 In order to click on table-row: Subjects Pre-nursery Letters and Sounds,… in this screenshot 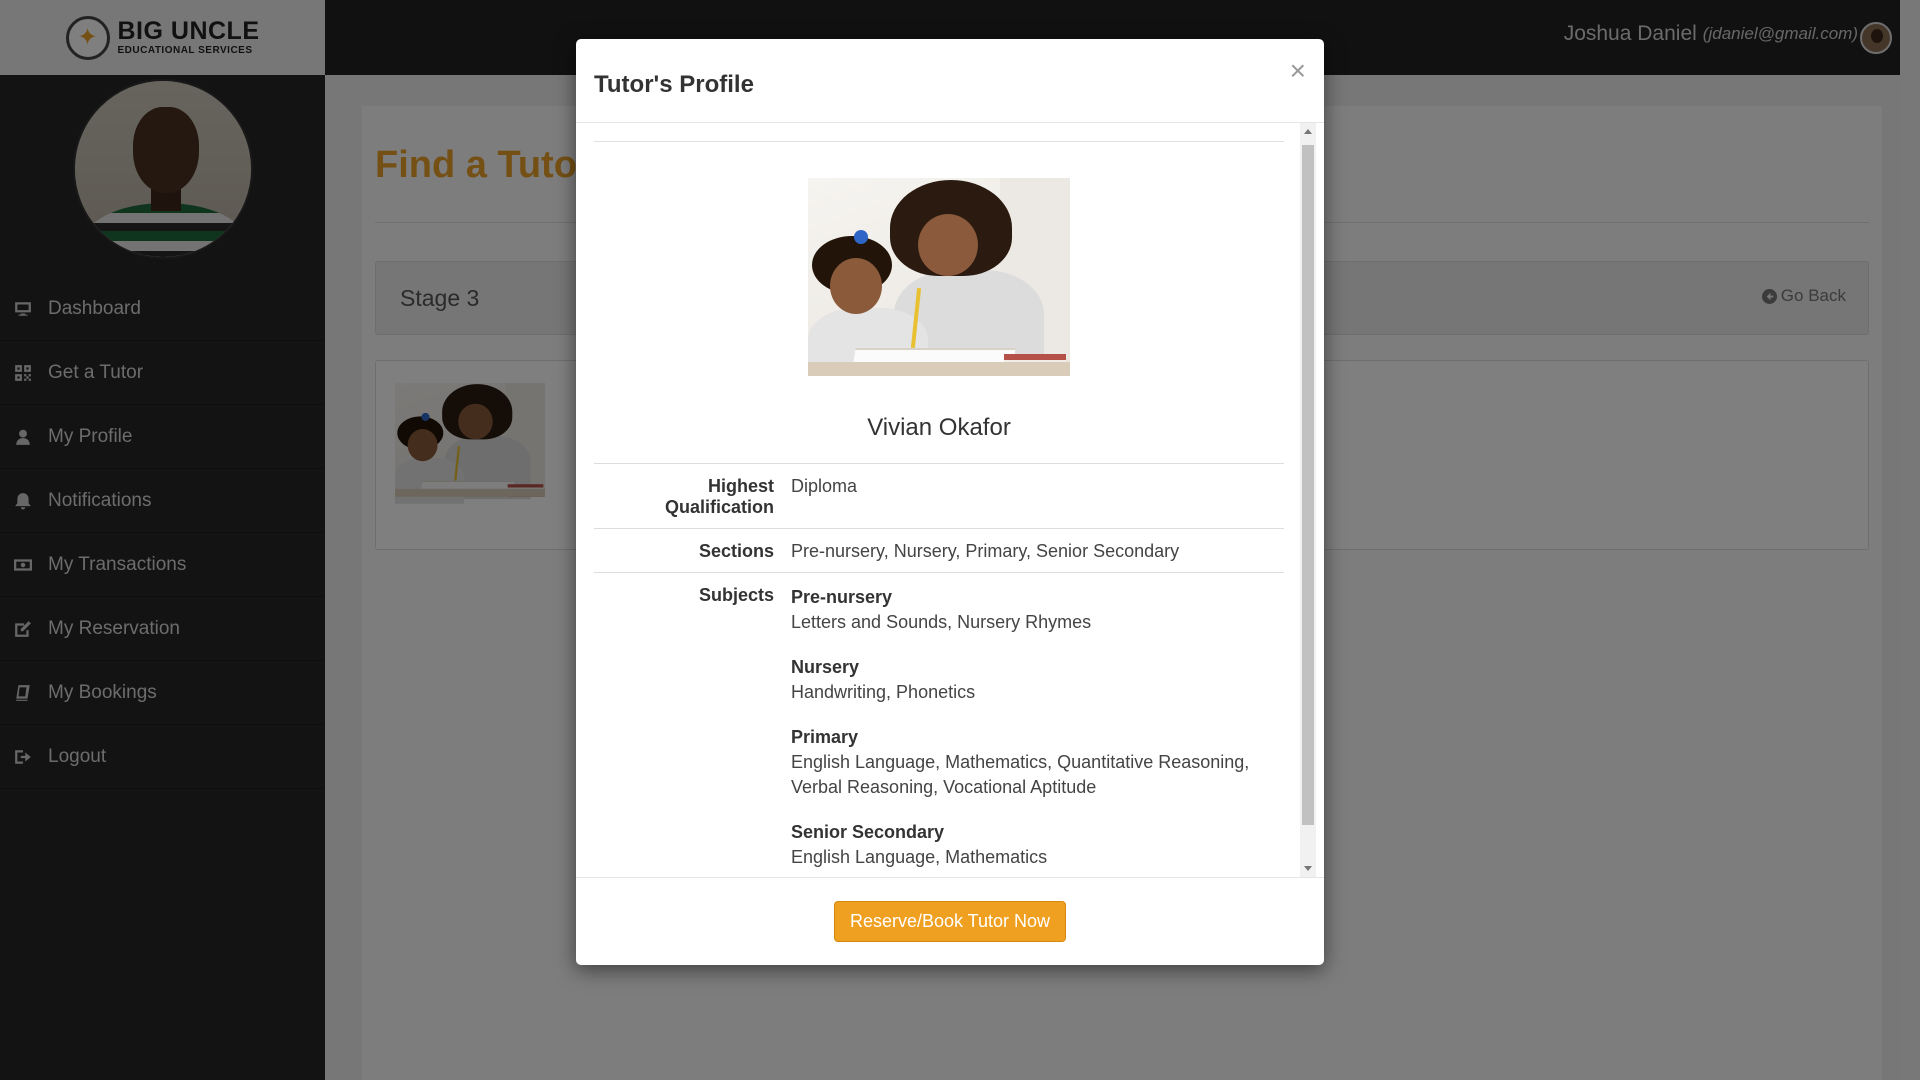, I will do `click(939, 724)`.